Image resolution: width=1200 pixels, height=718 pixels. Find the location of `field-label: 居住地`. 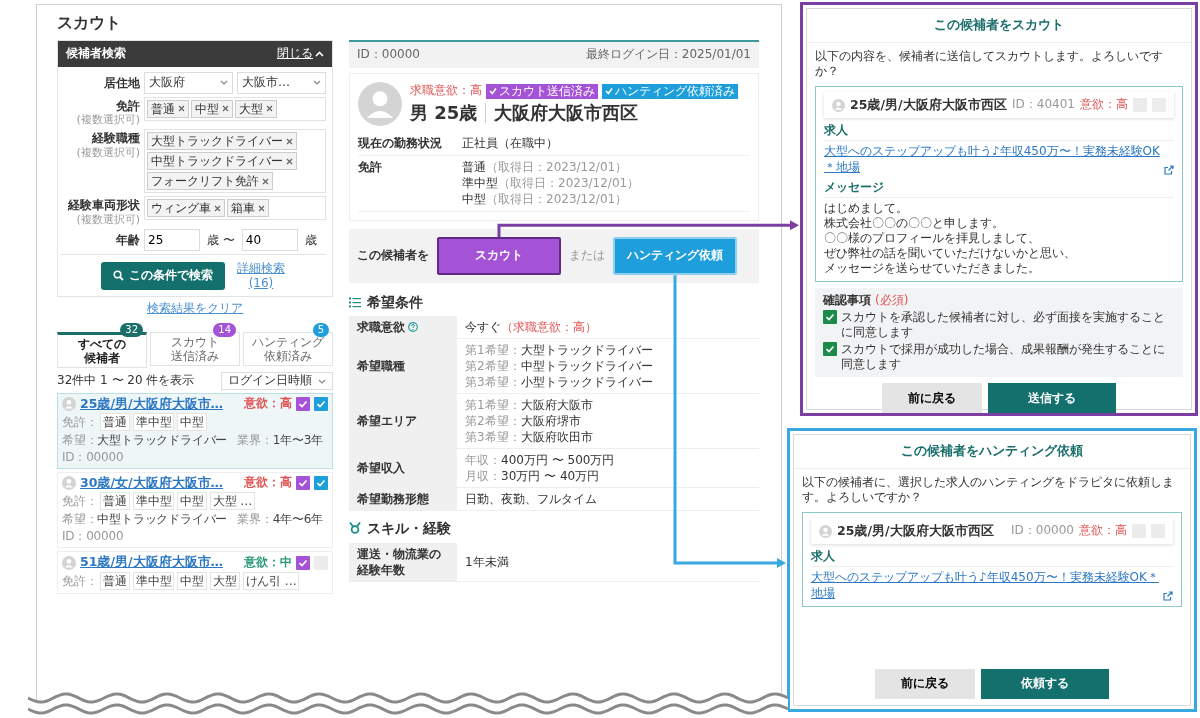

field-label: 居住地 is located at coordinates (122, 83).